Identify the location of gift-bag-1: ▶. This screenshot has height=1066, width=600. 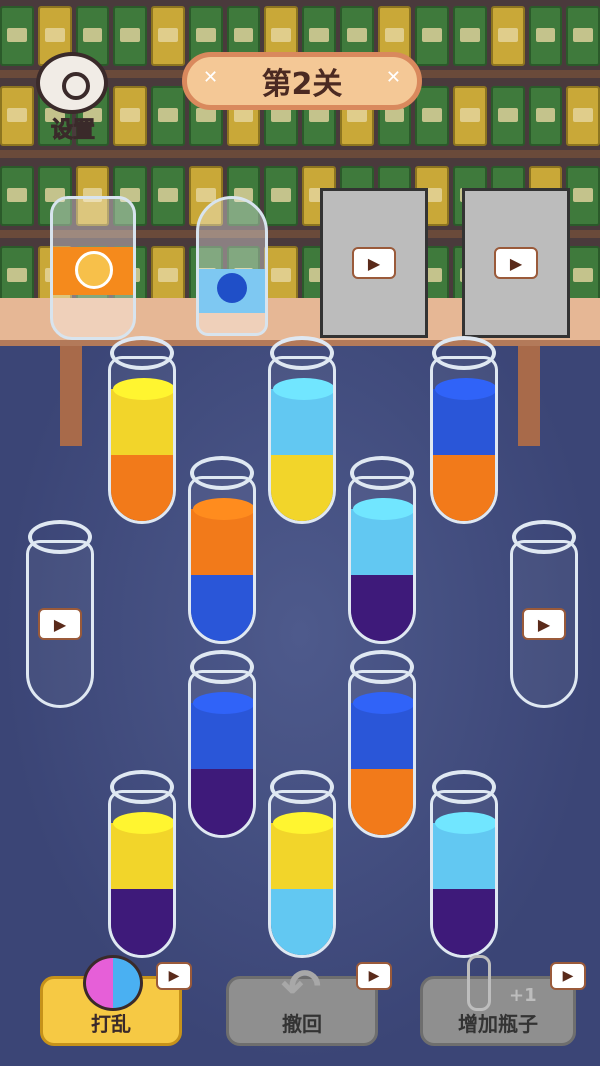
(374, 263).